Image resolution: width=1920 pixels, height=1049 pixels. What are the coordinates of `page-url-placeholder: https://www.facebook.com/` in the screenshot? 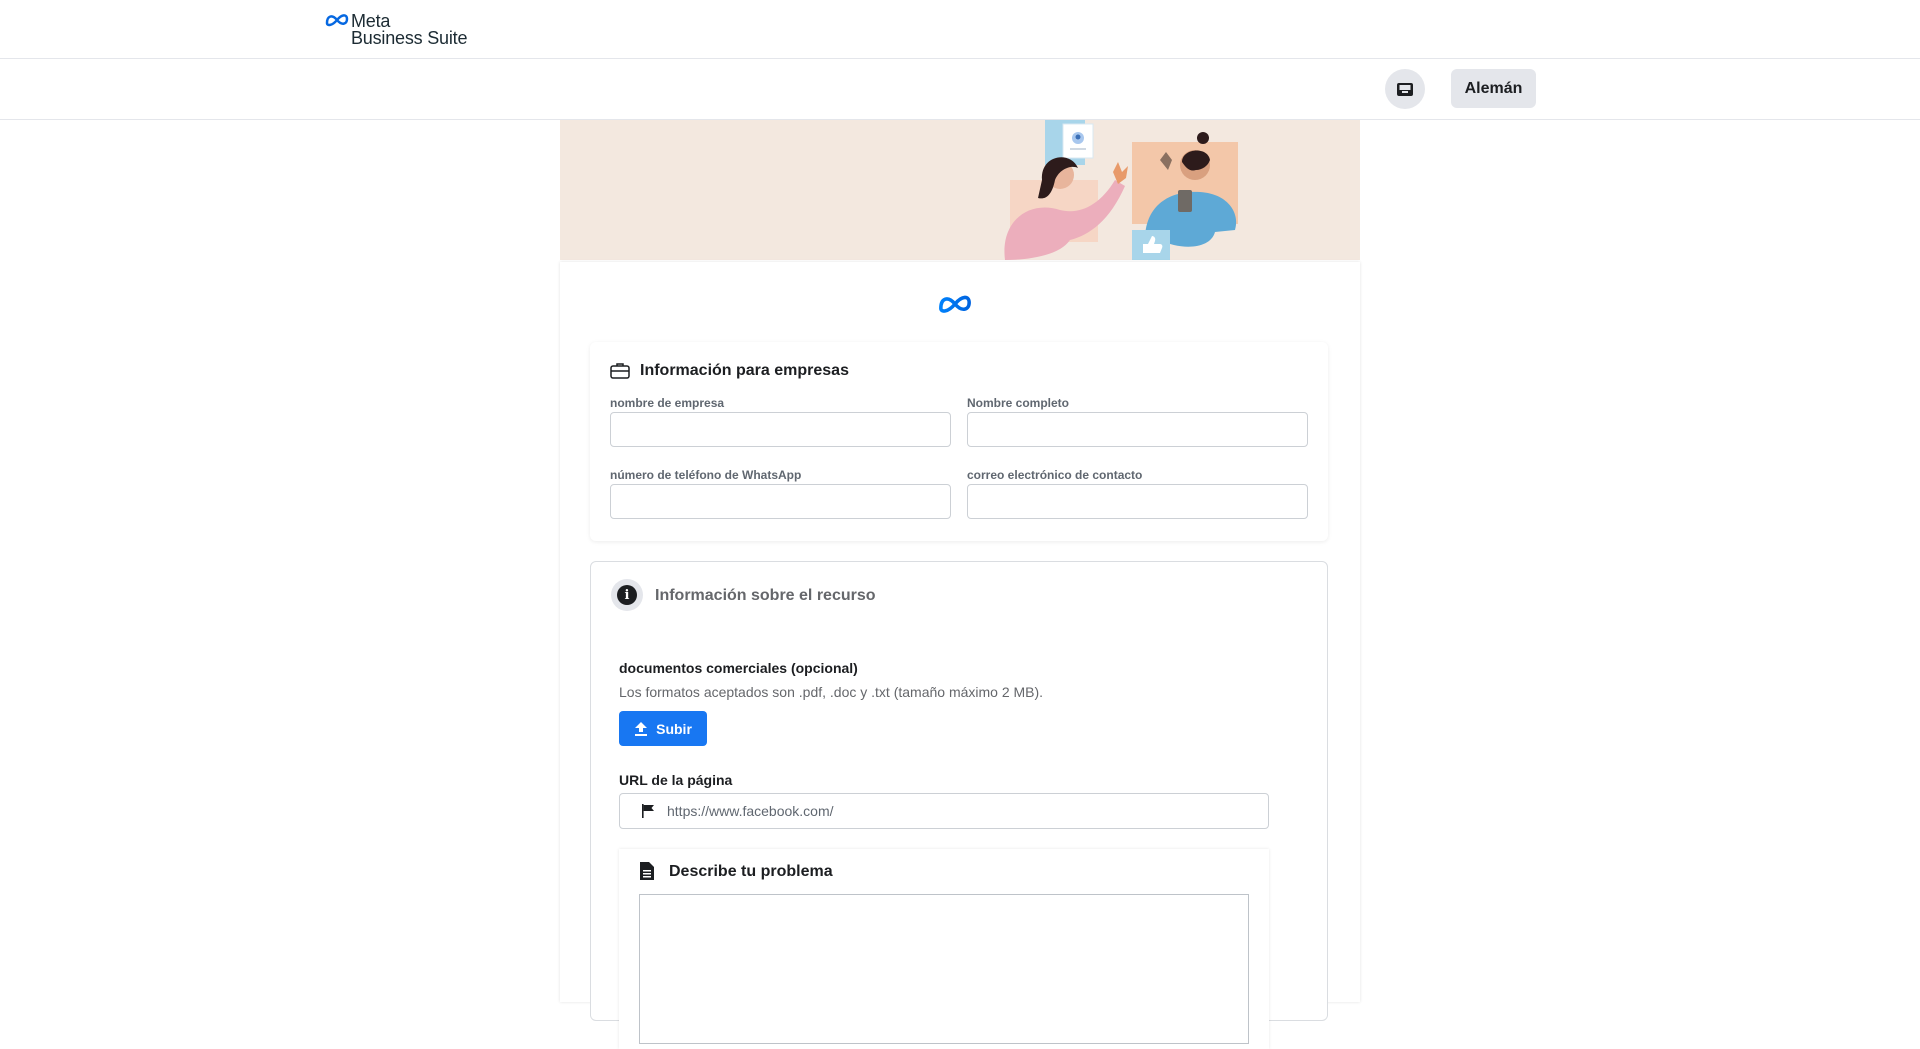 It's located at (750, 811).